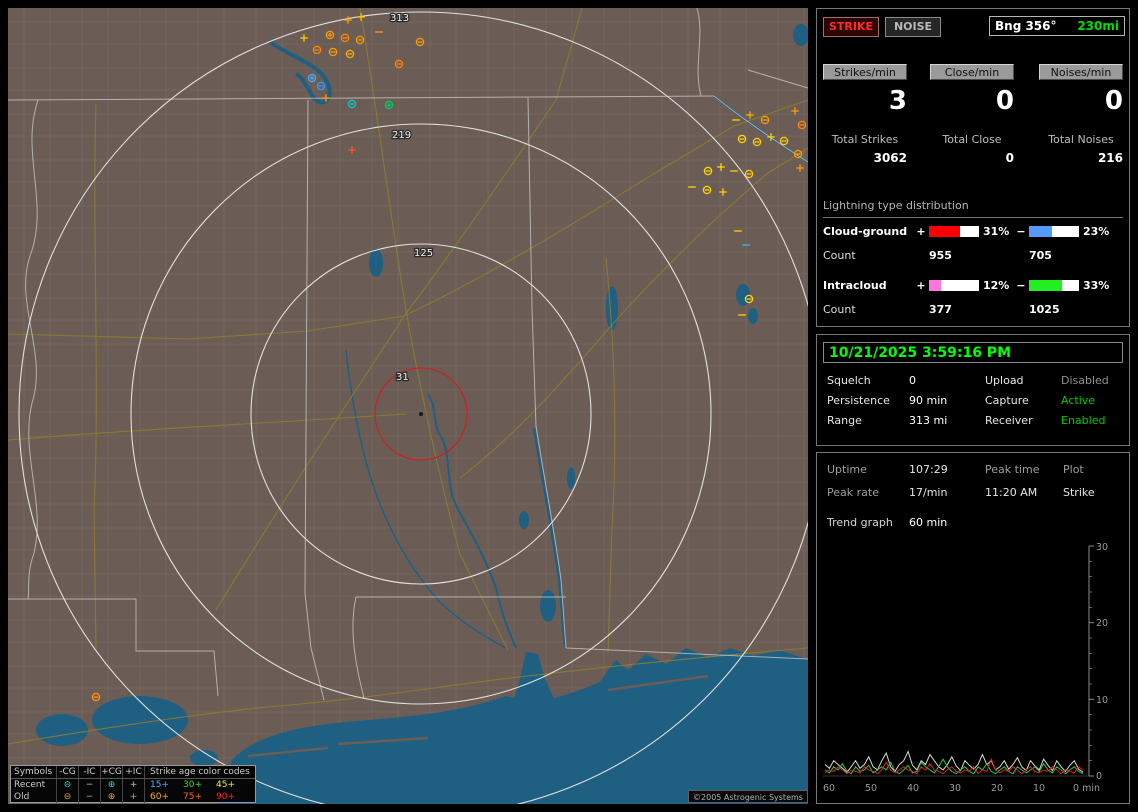 Image resolution: width=1138 pixels, height=812 pixels. What do you see at coordinates (928, 492) in the screenshot?
I see `peakrate-value: 17/min` at bounding box center [928, 492].